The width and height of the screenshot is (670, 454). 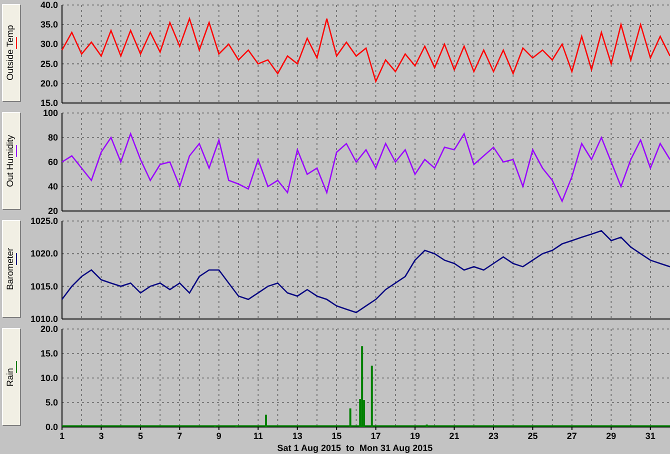 I want to click on y-tick-label: 40, so click(x=53, y=187).